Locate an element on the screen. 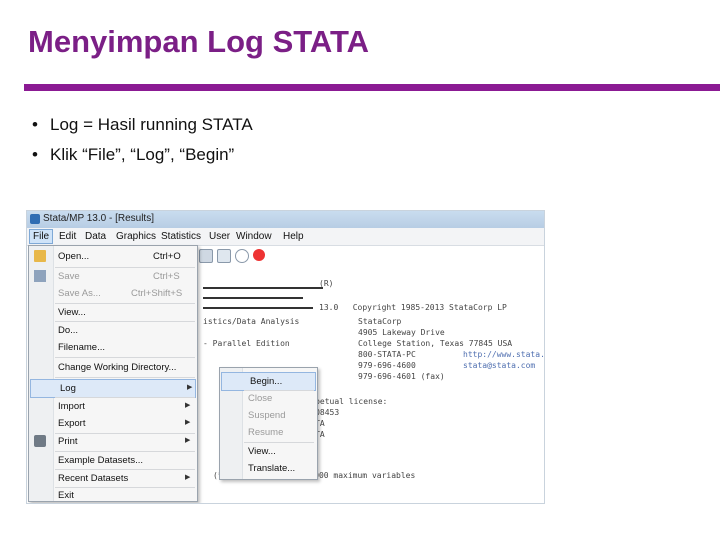 The height and width of the screenshot is (540, 720). result-line: - Parallel Edition is located at coordinates (246, 343).